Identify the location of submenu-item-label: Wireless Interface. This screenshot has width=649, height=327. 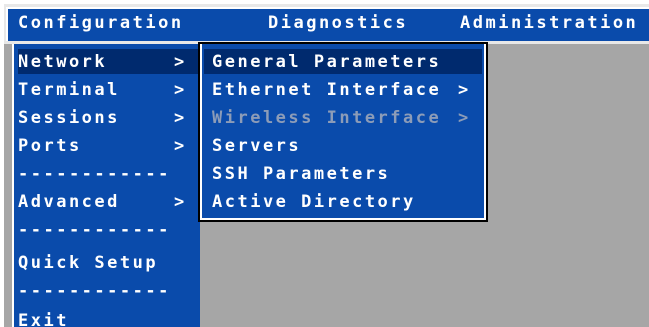
(327, 118).